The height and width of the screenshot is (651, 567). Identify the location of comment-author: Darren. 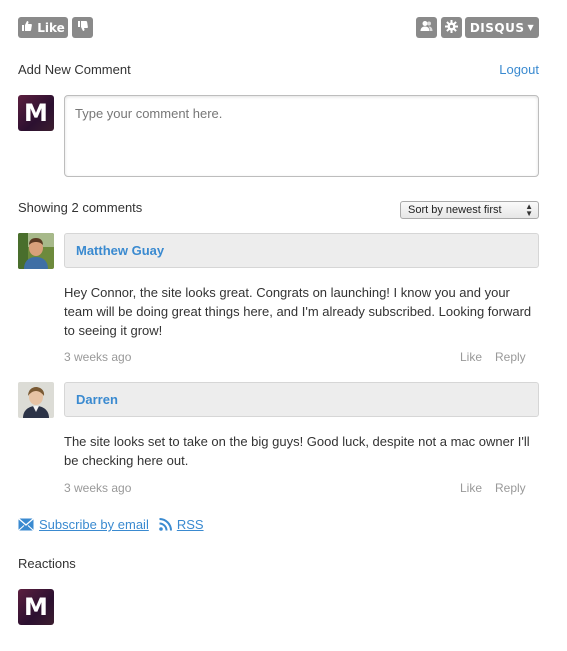
(301, 399).